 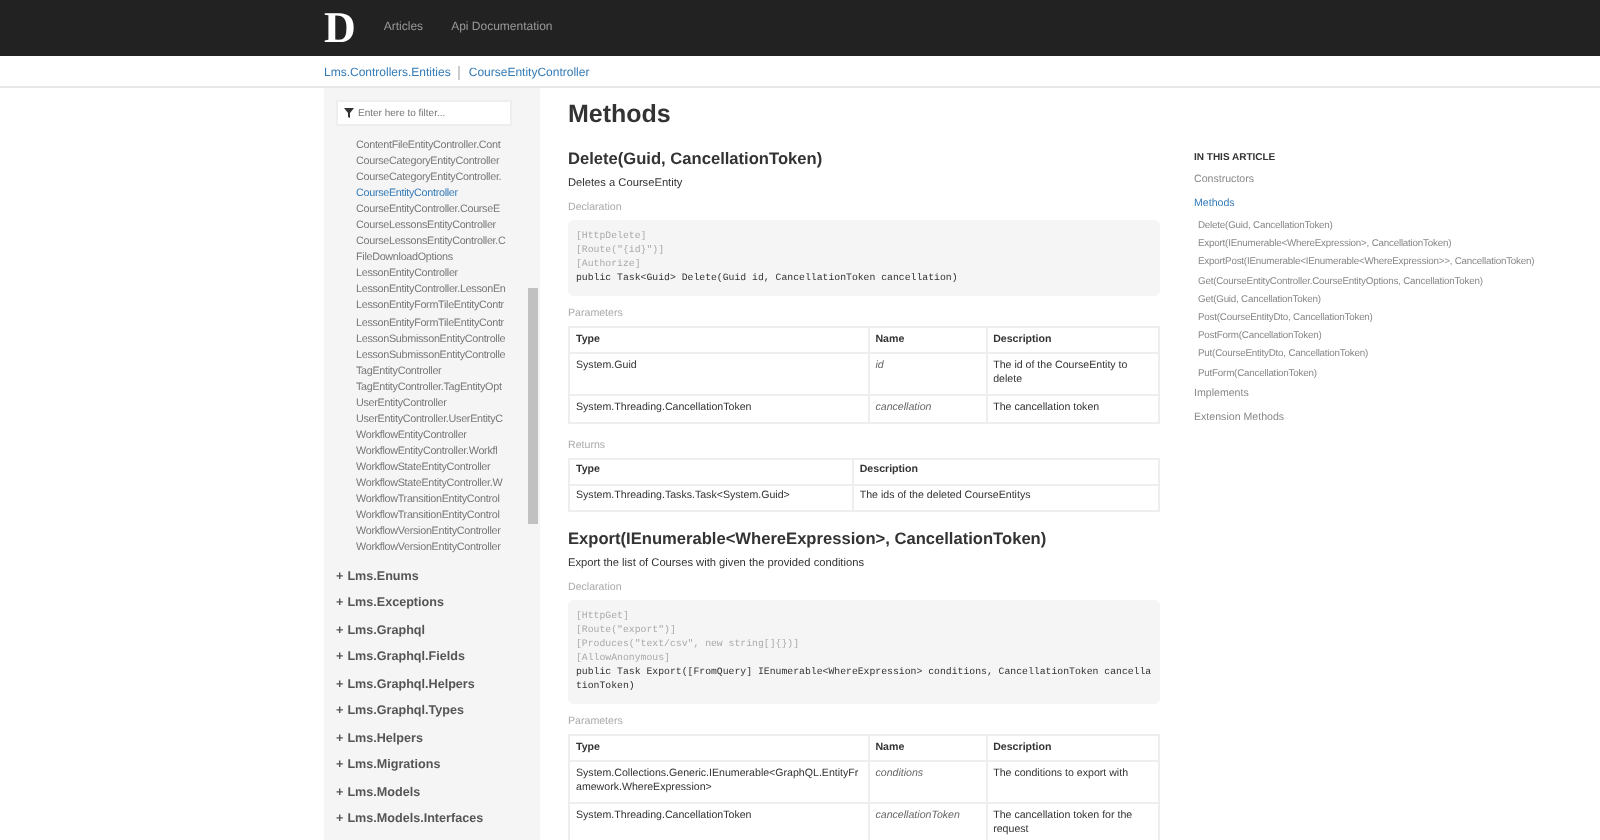 What do you see at coordinates (808, 538) in the screenshot?
I see `method-heading: Export(IEnumerable<WhereExpression>, CancellationToken)` at bounding box center [808, 538].